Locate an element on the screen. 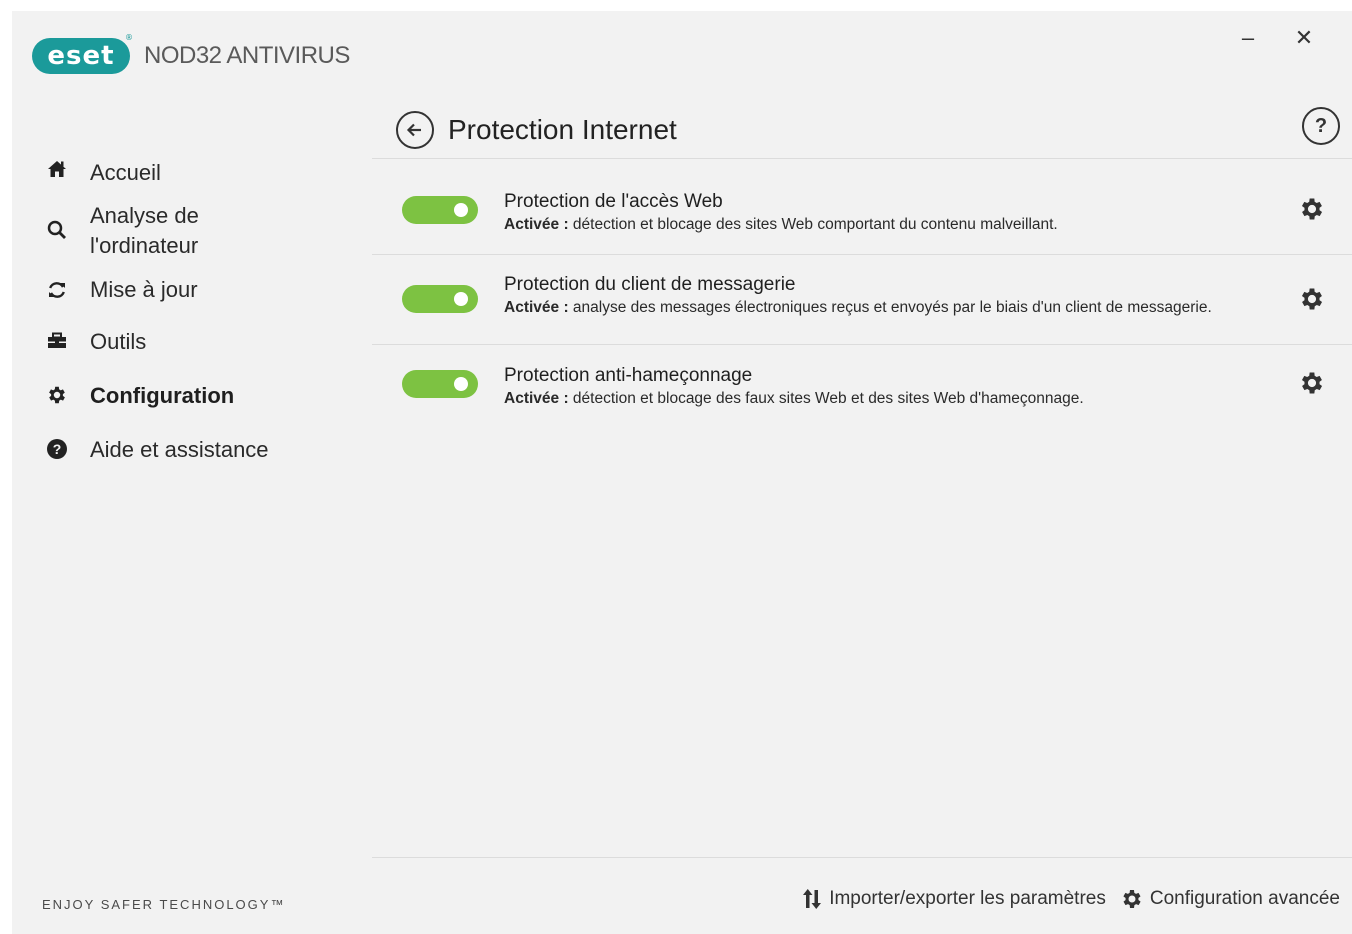 Image resolution: width=1352 pixels, height=934 pixels. import-export-label: Importer/exporter les paramètres is located at coordinates (967, 898).